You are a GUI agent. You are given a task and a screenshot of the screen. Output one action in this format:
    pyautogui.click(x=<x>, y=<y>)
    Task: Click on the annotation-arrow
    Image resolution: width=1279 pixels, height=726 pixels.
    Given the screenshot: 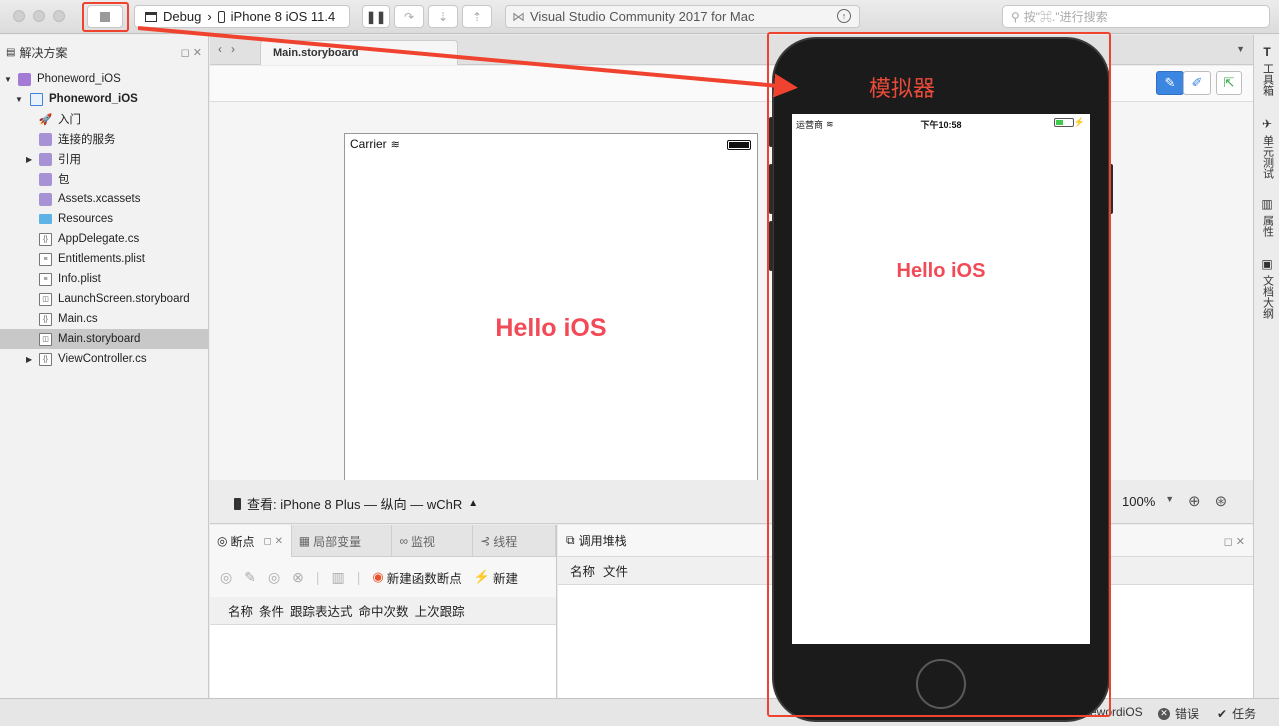 What is the action you would take?
    pyautogui.click(x=467, y=62)
    